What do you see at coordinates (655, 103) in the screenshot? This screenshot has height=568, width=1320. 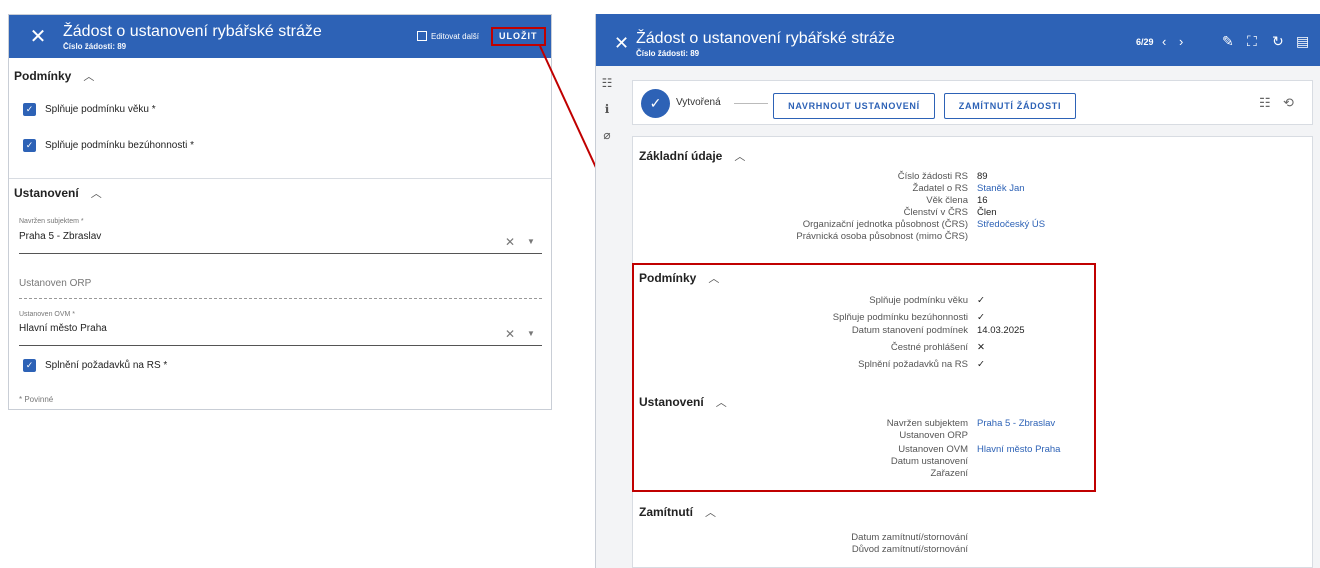 I see `status-check-icon: ✓` at bounding box center [655, 103].